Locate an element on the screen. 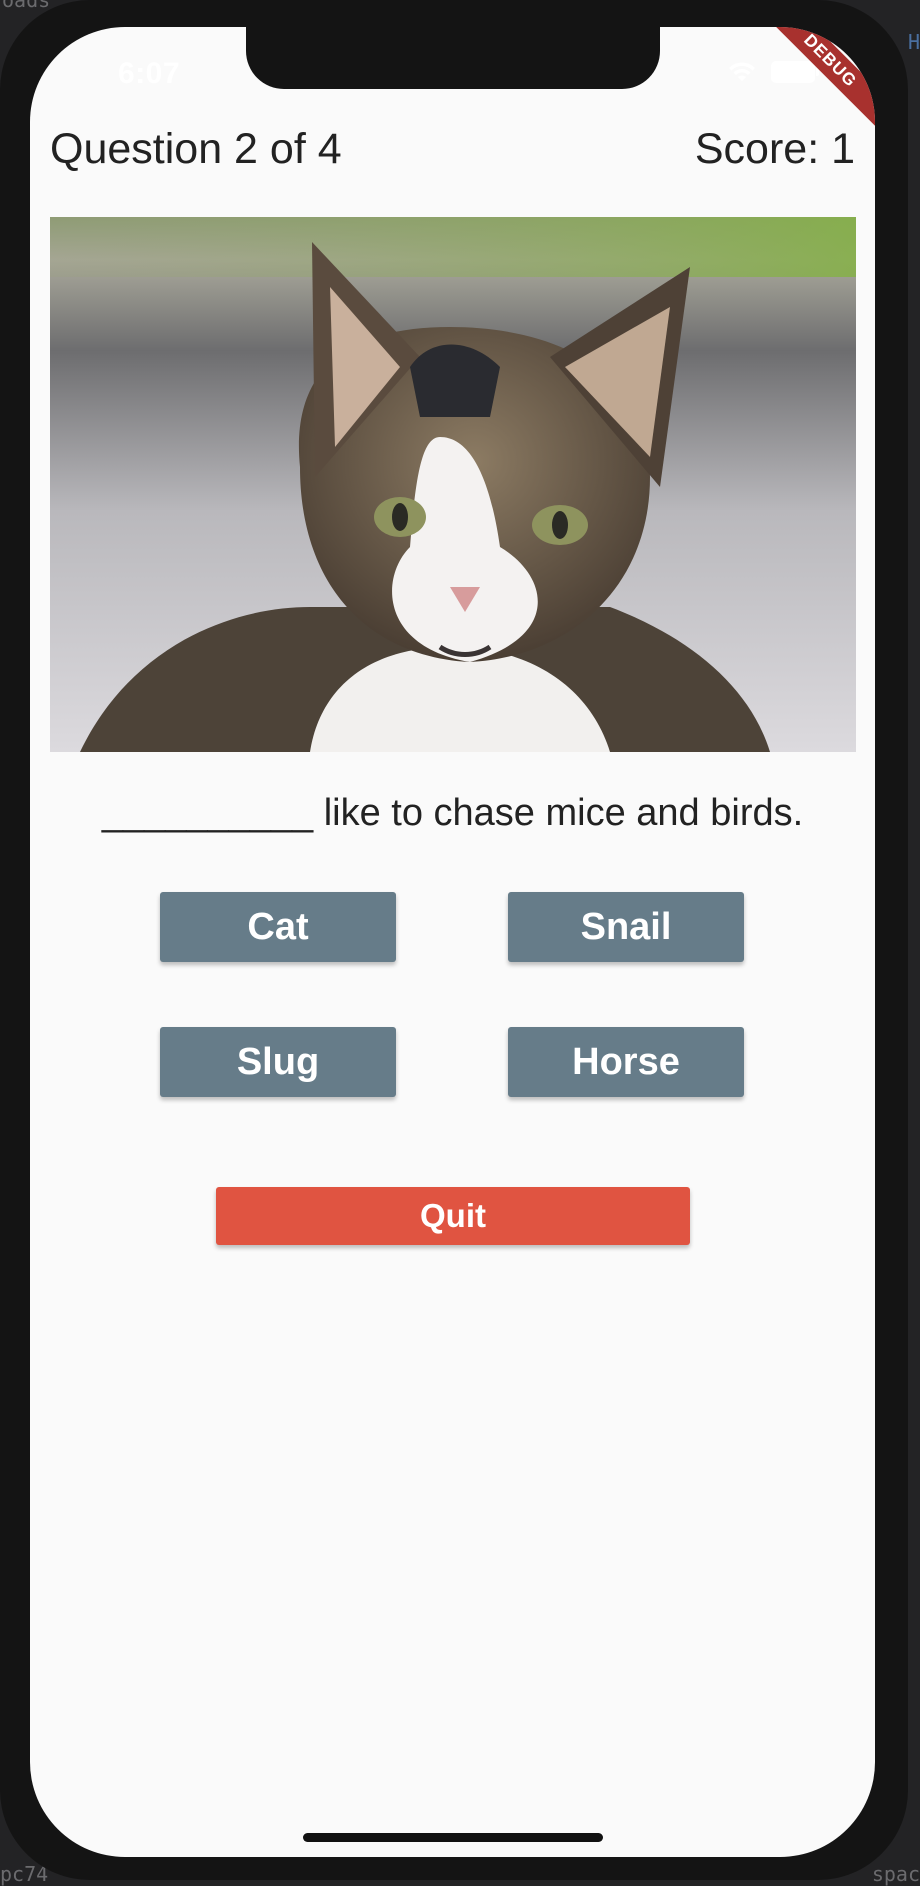 The image size is (920, 1886). answer-button-slug: Slug is located at coordinates (278, 1062).